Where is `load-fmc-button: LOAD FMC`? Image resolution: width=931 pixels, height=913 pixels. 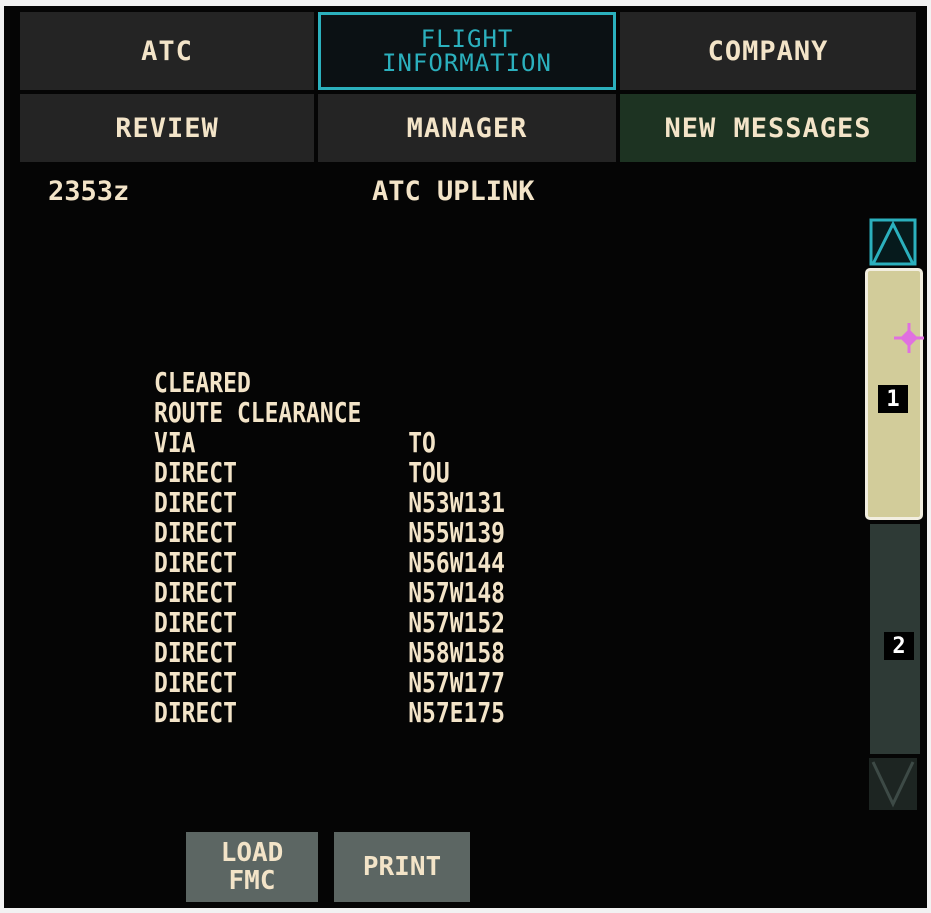
load-fmc-button: LOAD FMC is located at coordinates (252, 867).